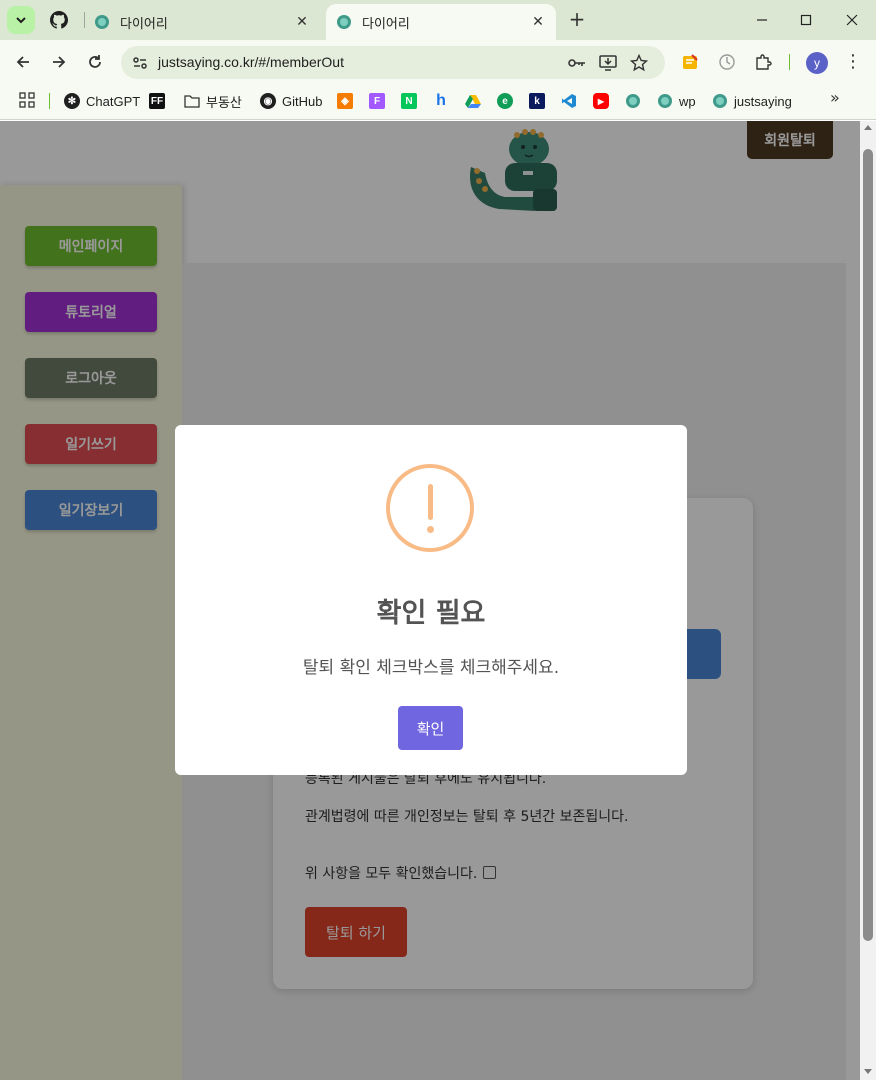 This screenshot has height=1080, width=876. I want to click on more-bookmarks-icon: », so click(835, 97).